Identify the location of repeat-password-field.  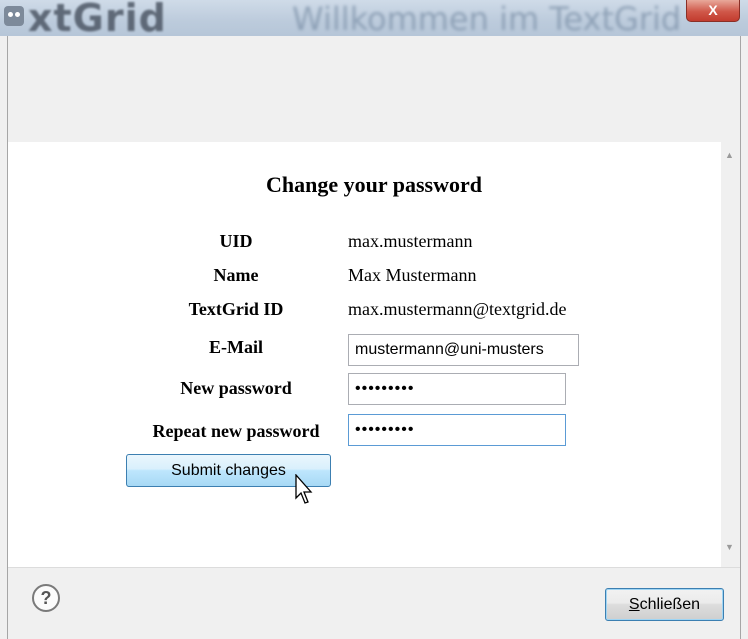
(457, 430).